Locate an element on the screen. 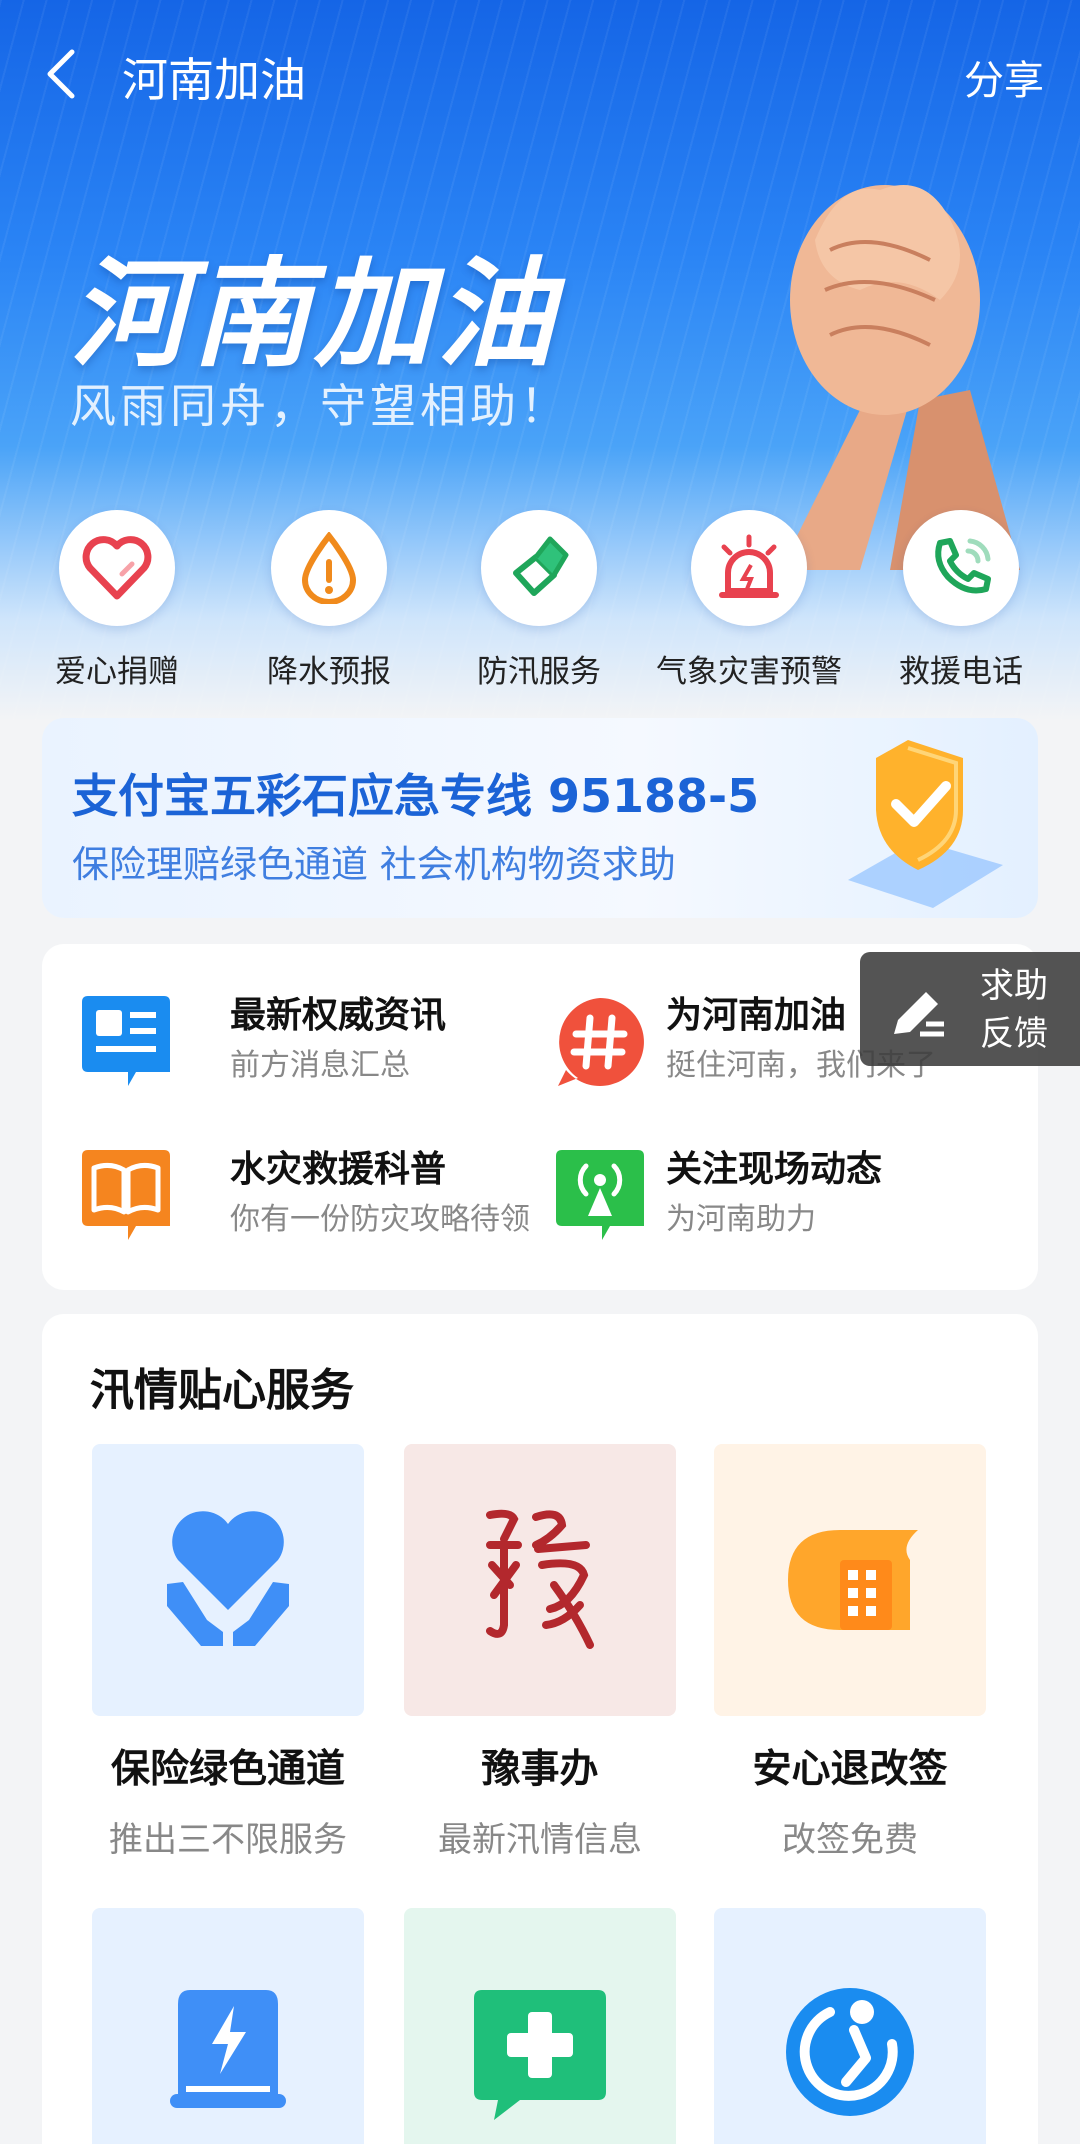 The image size is (1080, 2144). info-title: 最新权威资讯 is located at coordinates (338, 1015).